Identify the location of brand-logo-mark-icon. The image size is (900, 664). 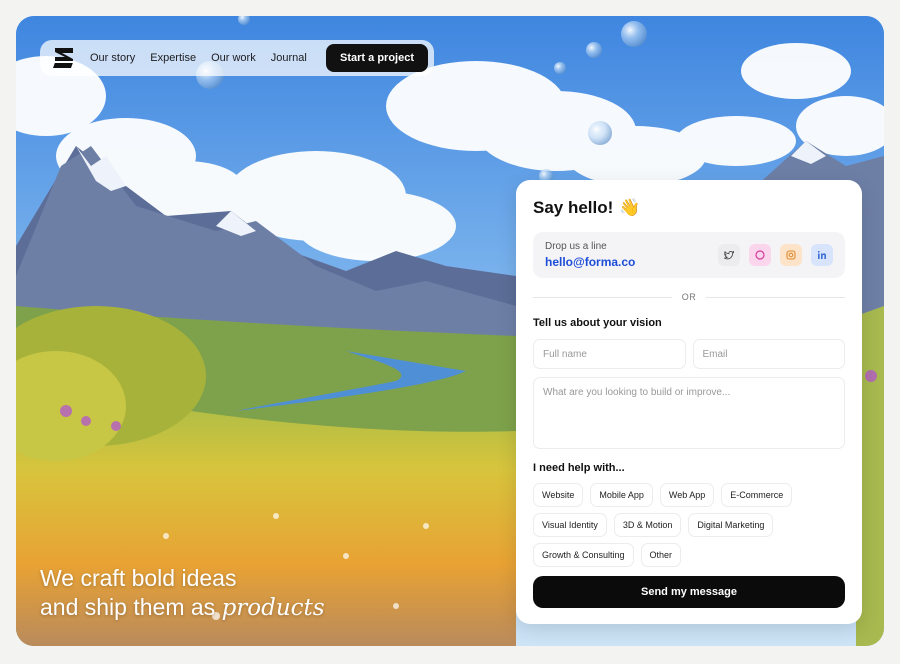
(63, 58).